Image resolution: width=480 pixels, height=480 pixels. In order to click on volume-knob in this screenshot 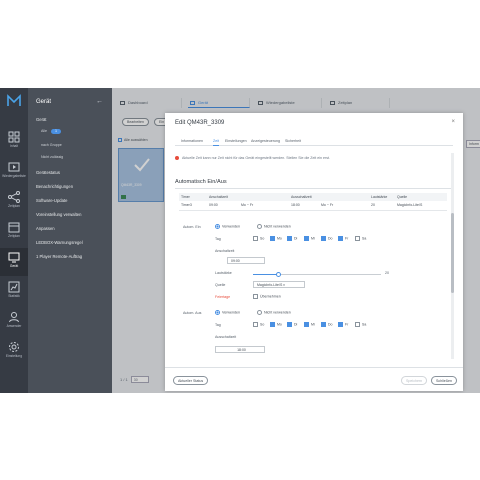, I will do `click(279, 274)`.